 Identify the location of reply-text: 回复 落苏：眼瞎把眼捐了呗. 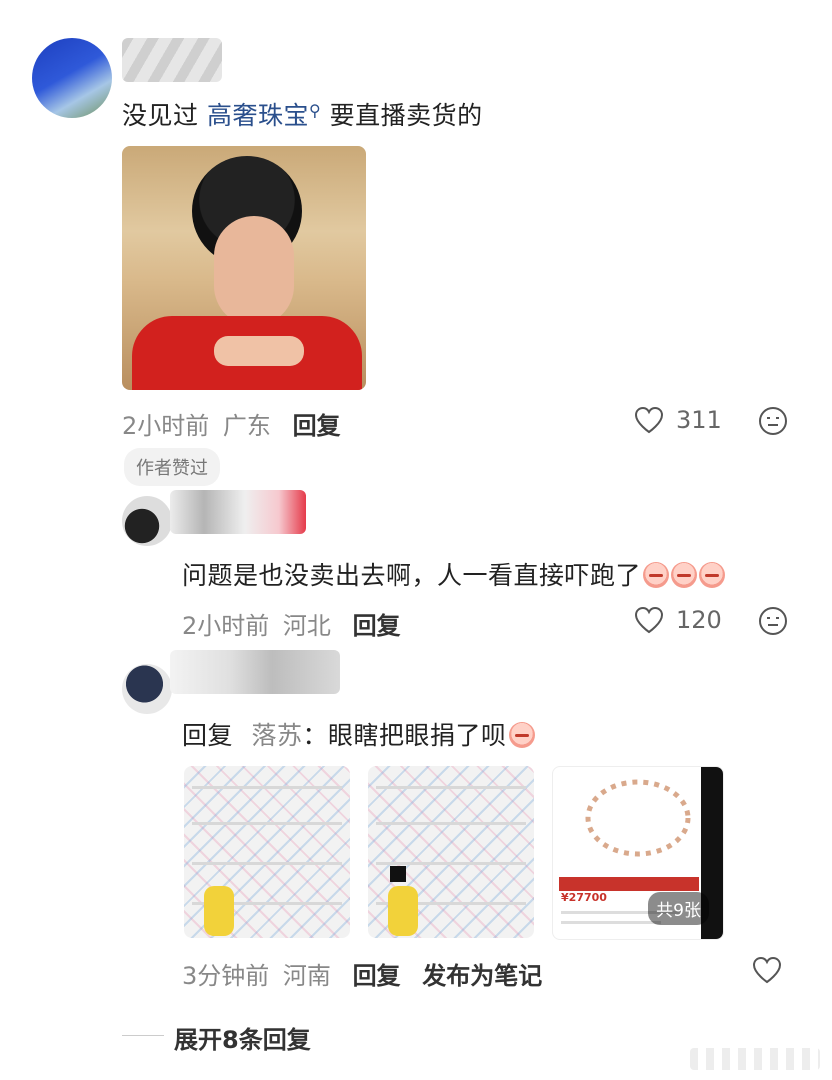
(358, 734).